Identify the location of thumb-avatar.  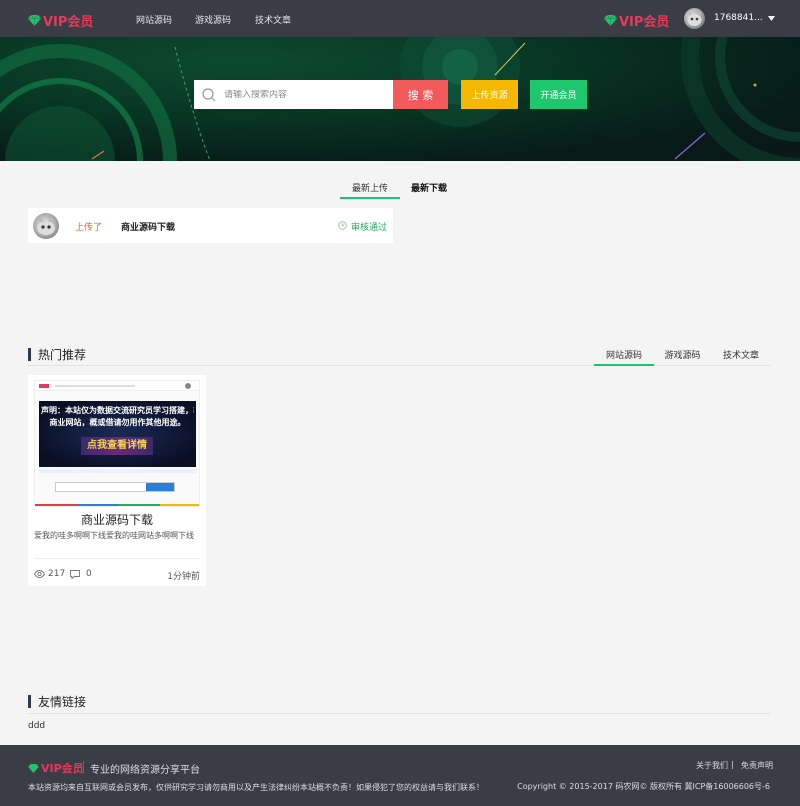
(188, 386).